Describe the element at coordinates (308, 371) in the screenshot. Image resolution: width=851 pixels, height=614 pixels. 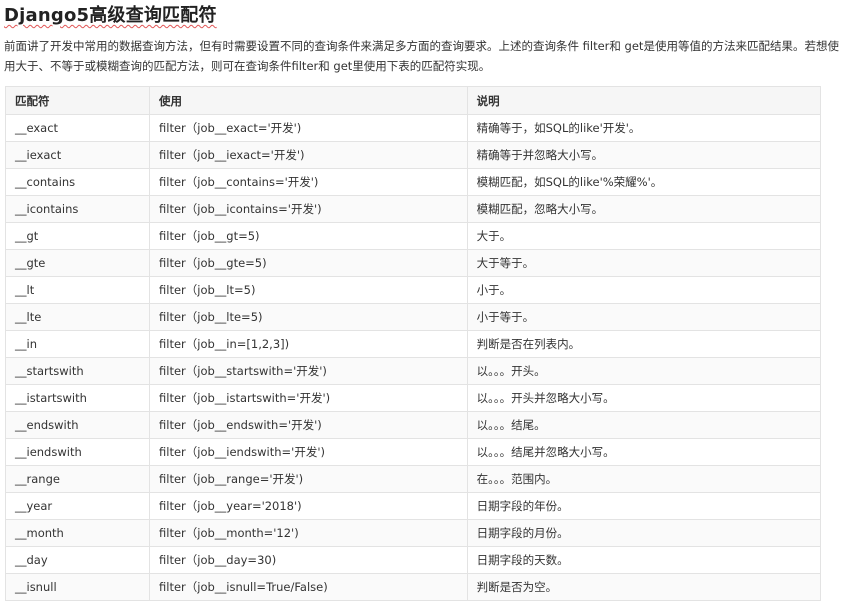
I see `usage-cell: filter（job__startswith='开发')` at that location.